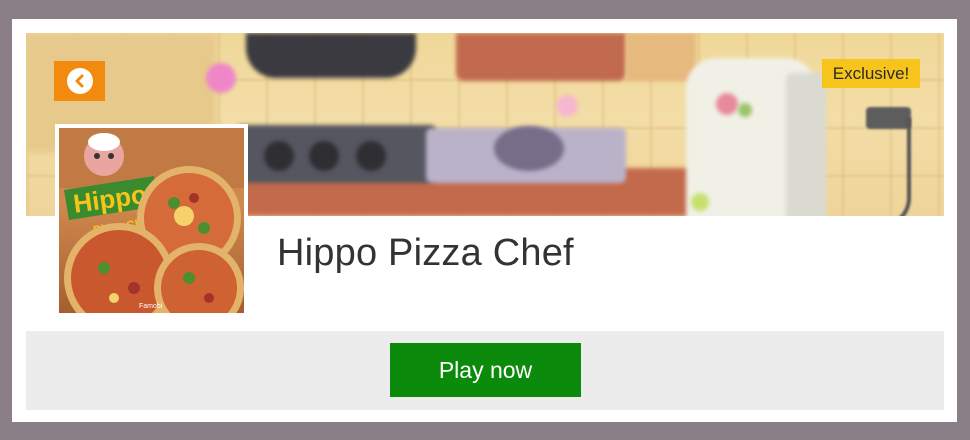 The height and width of the screenshot is (440, 970). I want to click on thumbnail-publisher: Famobi, so click(151, 306).